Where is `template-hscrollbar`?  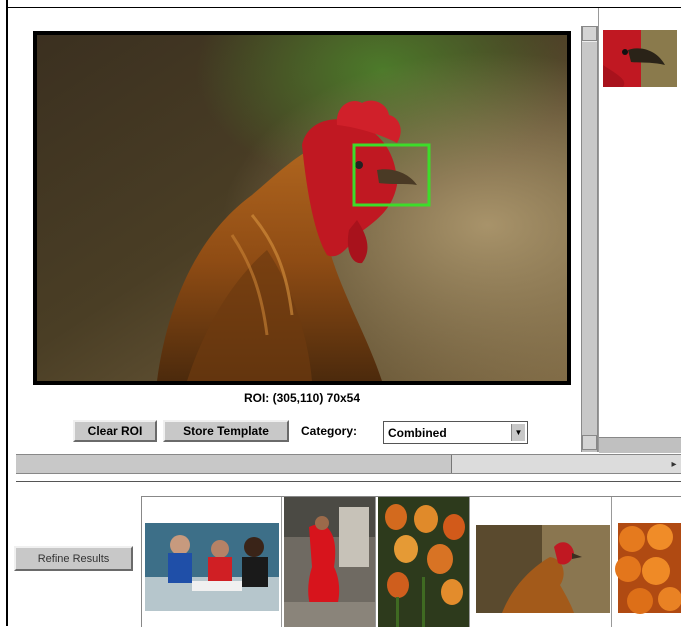
template-hscrollbar is located at coordinates (640, 445).